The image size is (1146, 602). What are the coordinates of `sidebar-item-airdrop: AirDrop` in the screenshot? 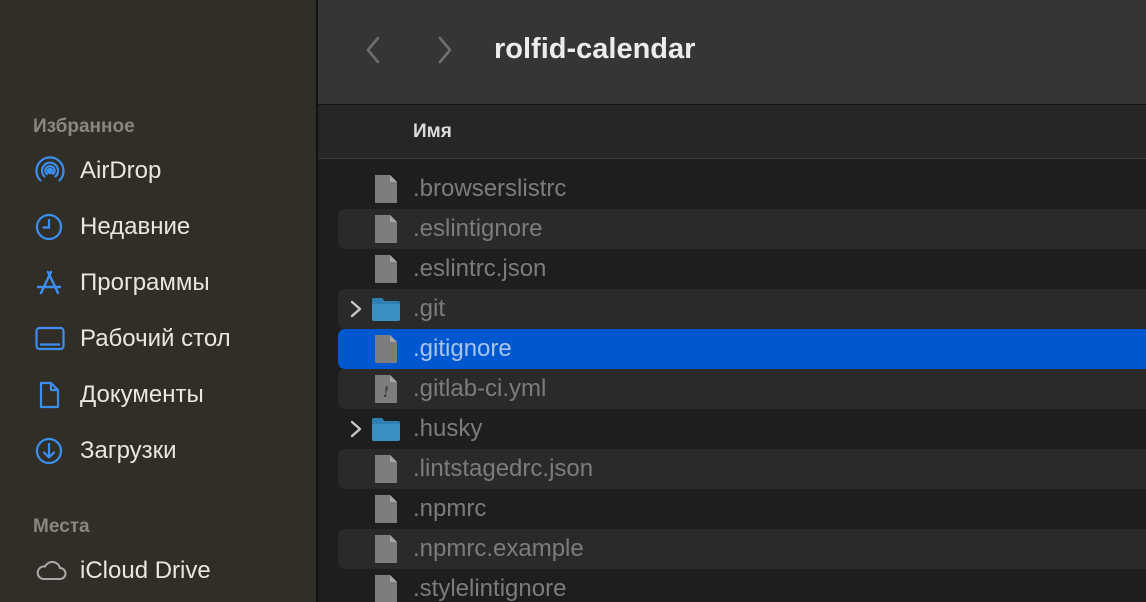 It's located at (97, 171).